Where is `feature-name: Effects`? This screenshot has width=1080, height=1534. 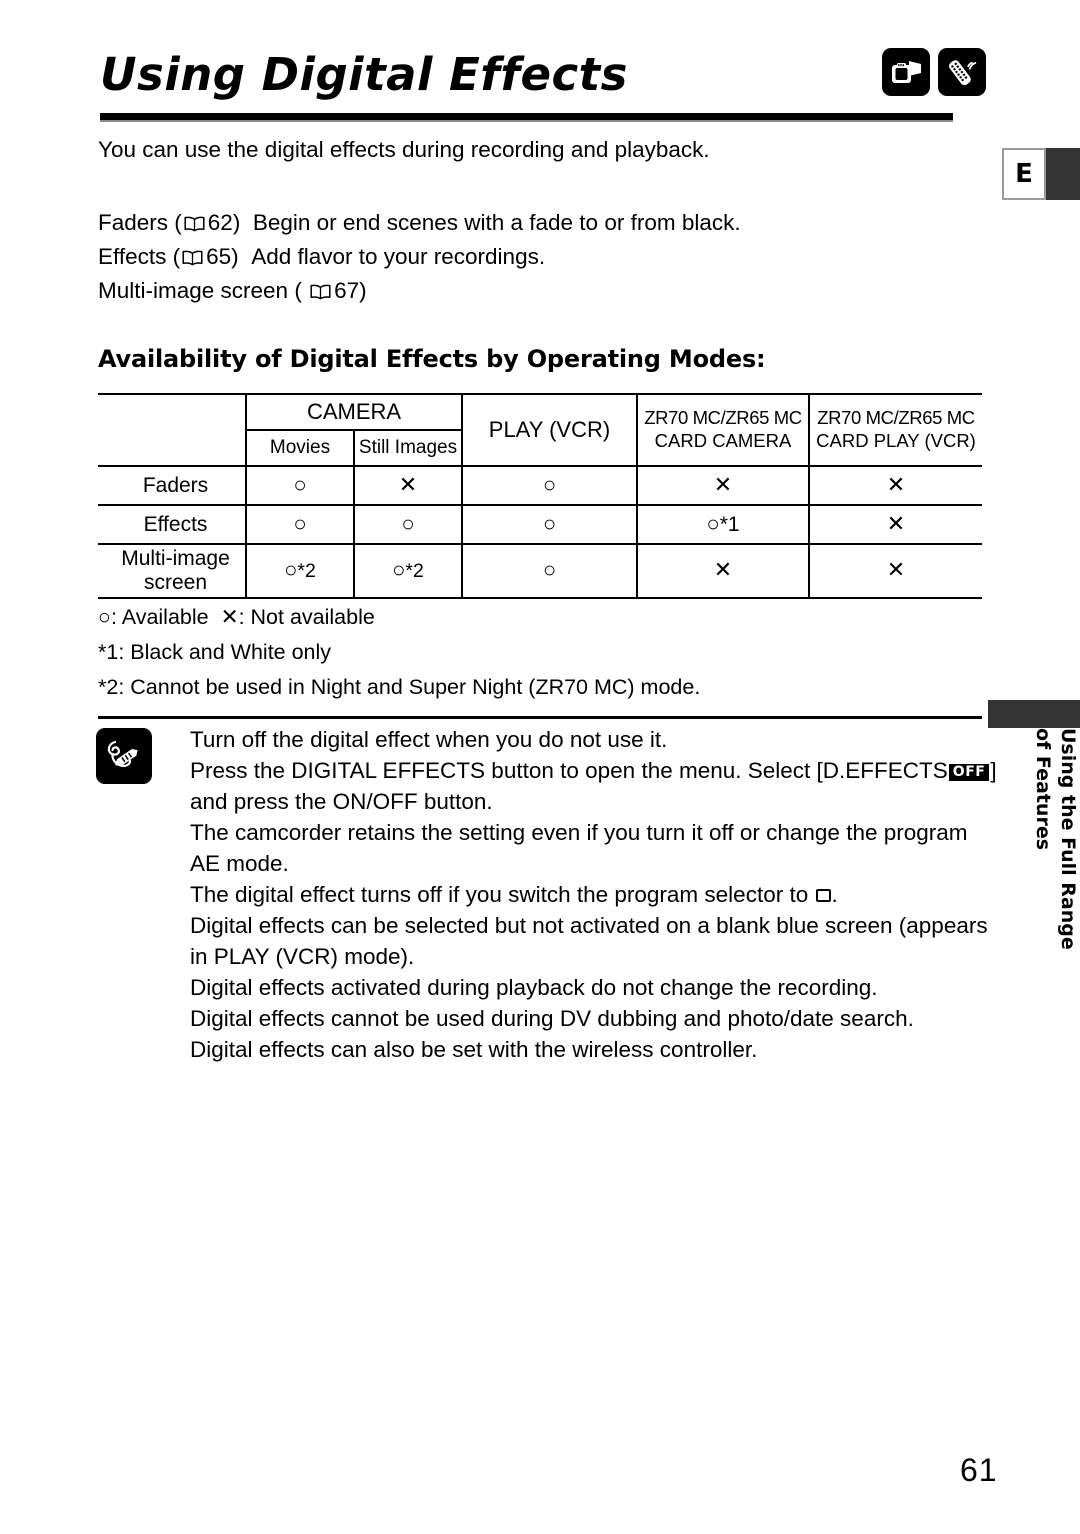 feature-name: Effects is located at coordinates (132, 256).